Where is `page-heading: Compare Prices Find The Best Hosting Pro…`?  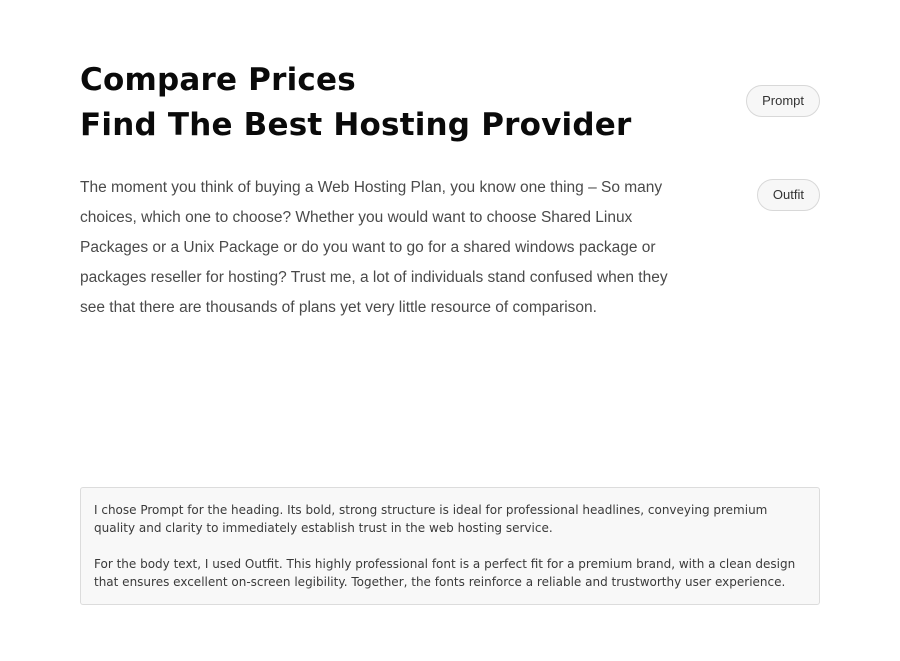
page-heading: Compare Prices Find The Best Hosting Pro… is located at coordinates (355, 103).